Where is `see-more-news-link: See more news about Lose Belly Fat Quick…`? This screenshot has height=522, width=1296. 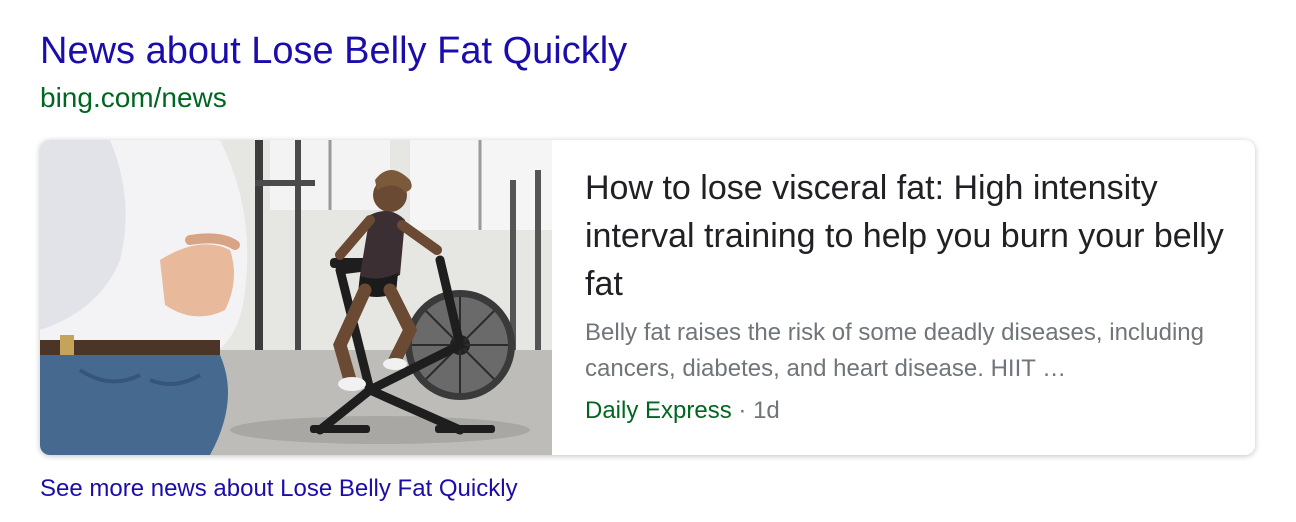
see-more-news-link: See more news about Lose Belly Fat Quick… is located at coordinates (279, 489).